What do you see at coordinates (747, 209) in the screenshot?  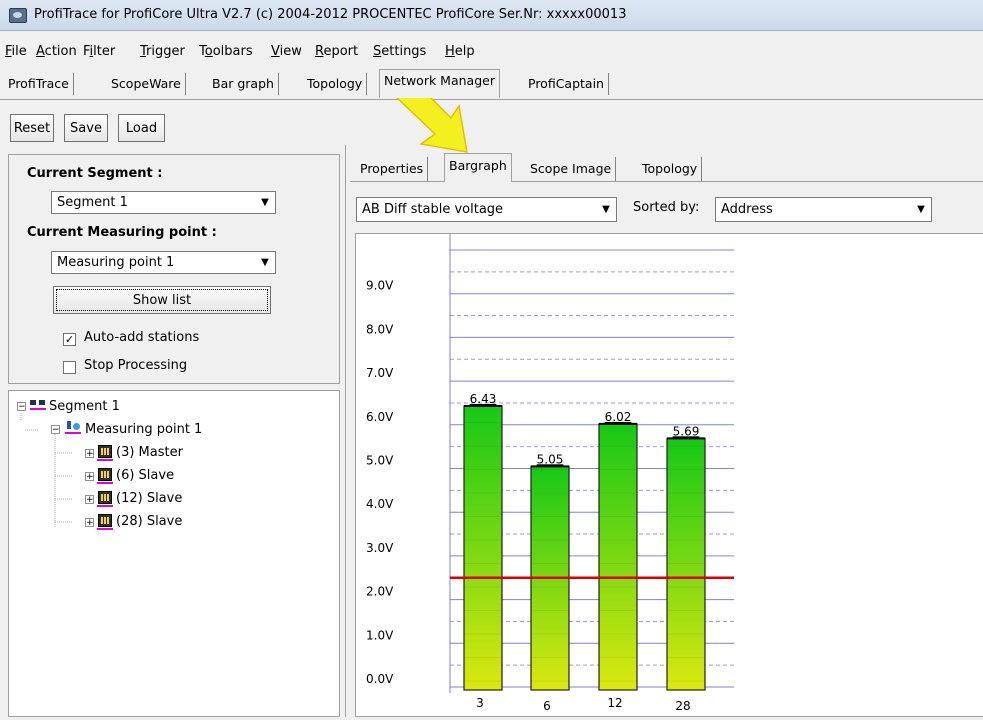 I see `sort-select-value: Address` at bounding box center [747, 209].